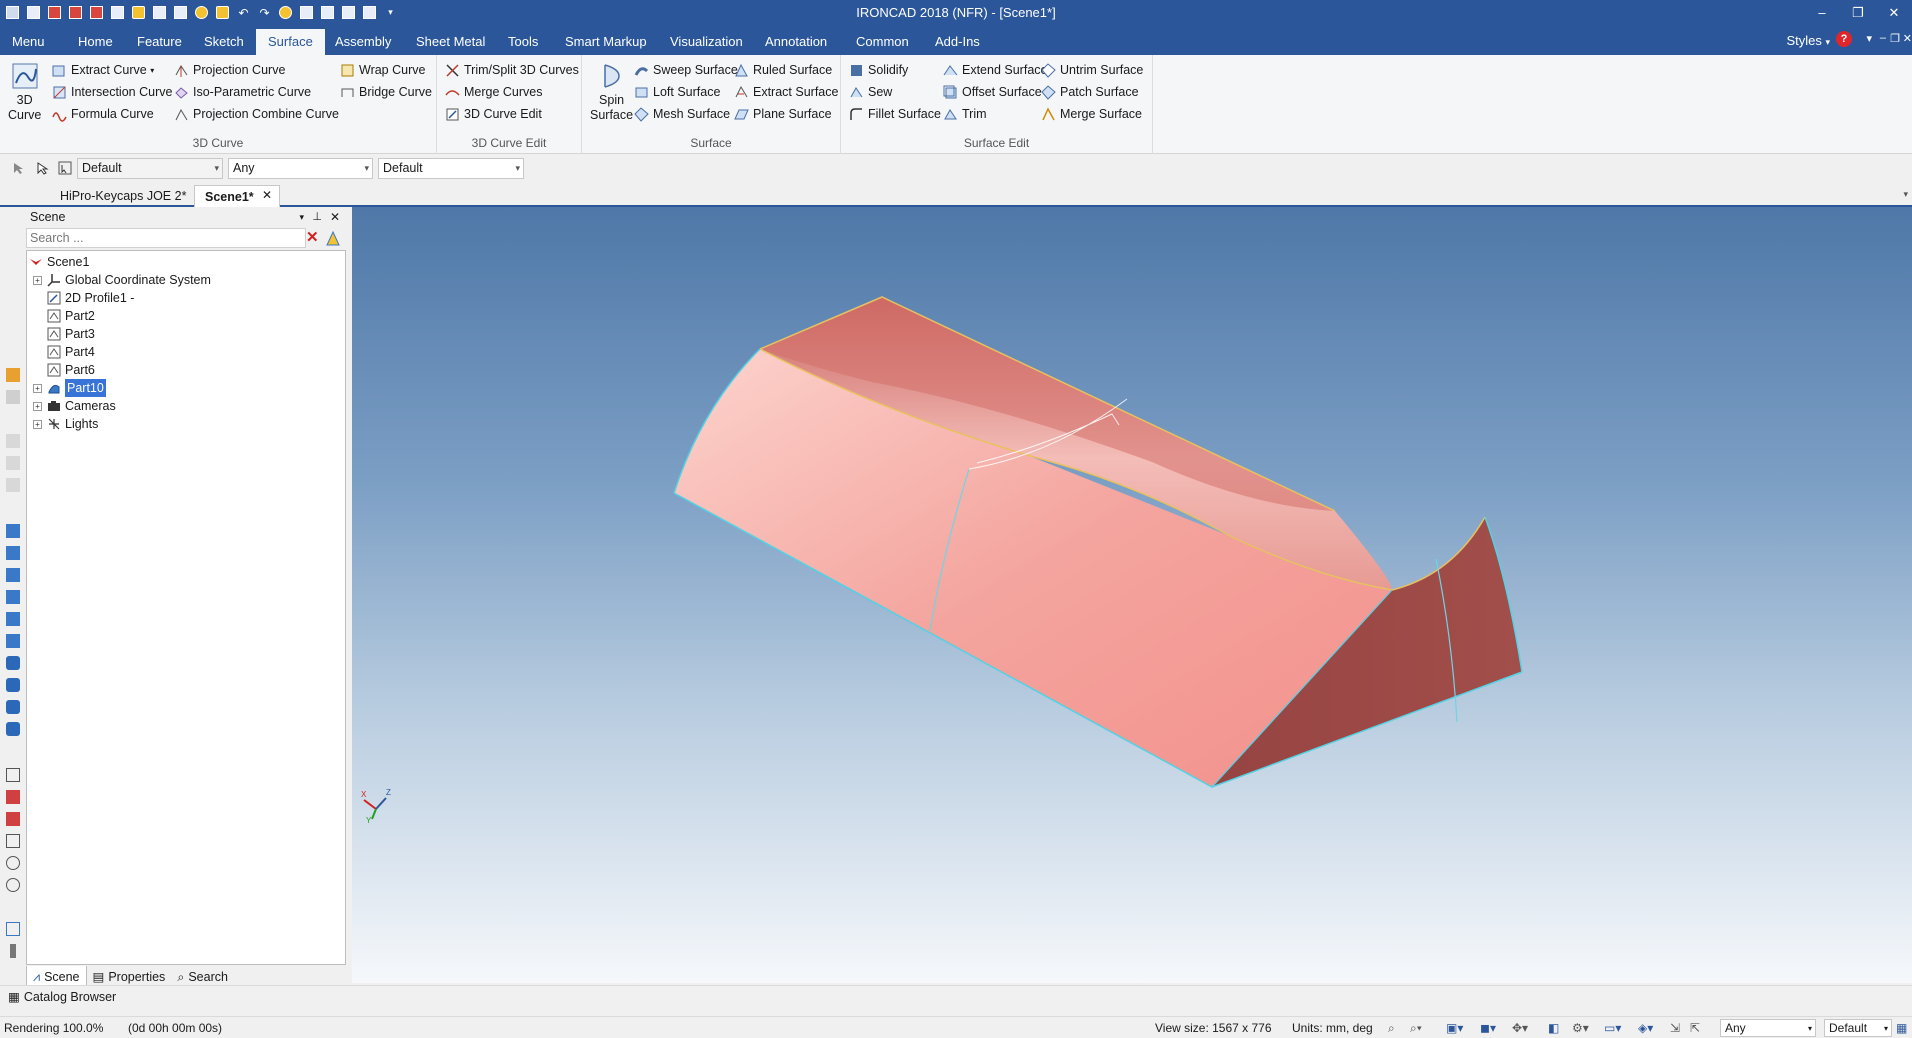  Describe the element at coordinates (956, 996) in the screenshot. I see `catalog-browser-bar: ▦ Catalog Browser` at that location.